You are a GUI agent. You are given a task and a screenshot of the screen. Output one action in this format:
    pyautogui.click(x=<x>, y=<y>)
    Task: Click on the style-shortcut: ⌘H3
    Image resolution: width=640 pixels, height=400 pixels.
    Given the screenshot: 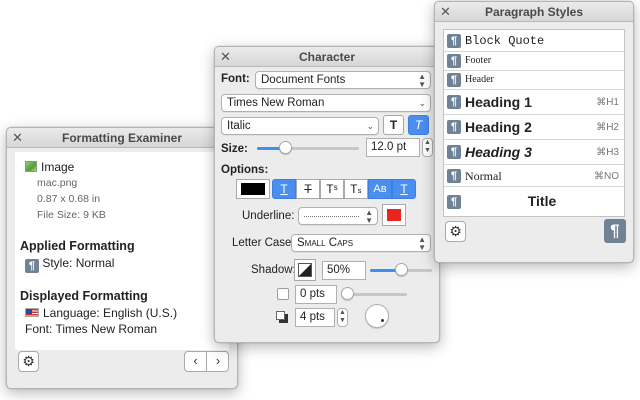 What is the action you would take?
    pyautogui.click(x=607, y=152)
    